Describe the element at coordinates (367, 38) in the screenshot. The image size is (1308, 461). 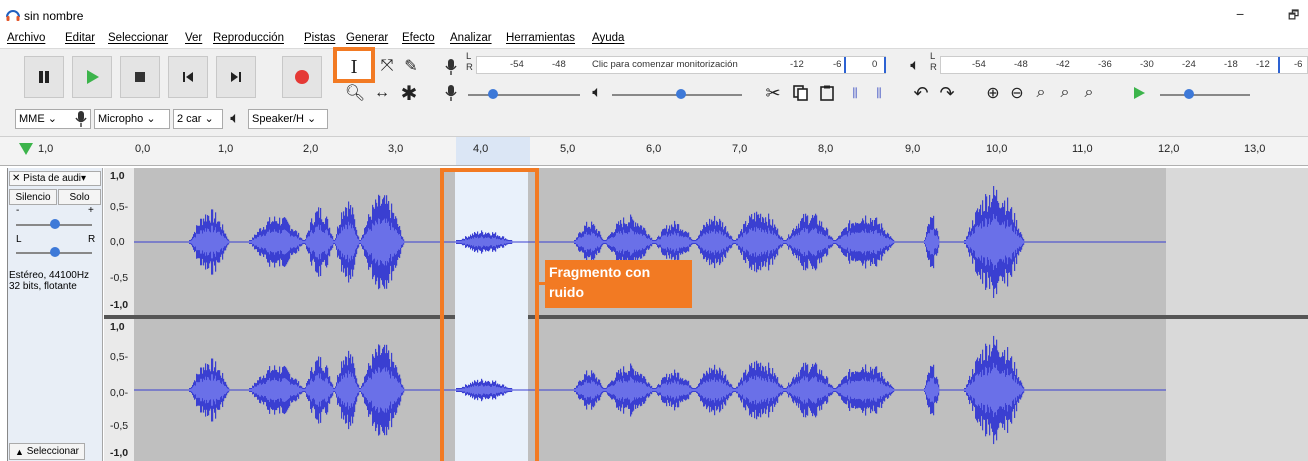
I see `menu-generar: Generar` at that location.